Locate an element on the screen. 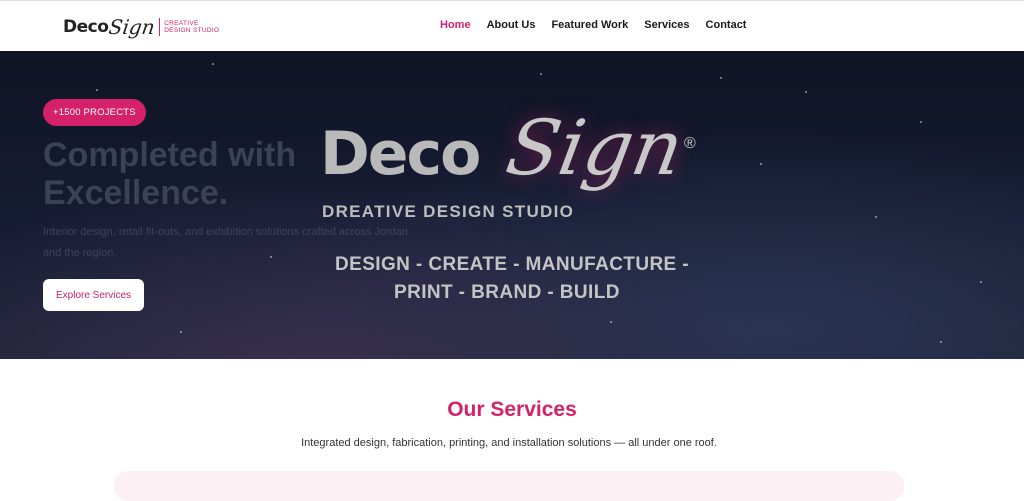 Image resolution: width=1024 pixels, height=501 pixels. nav-link-contact: Contact is located at coordinates (726, 25).